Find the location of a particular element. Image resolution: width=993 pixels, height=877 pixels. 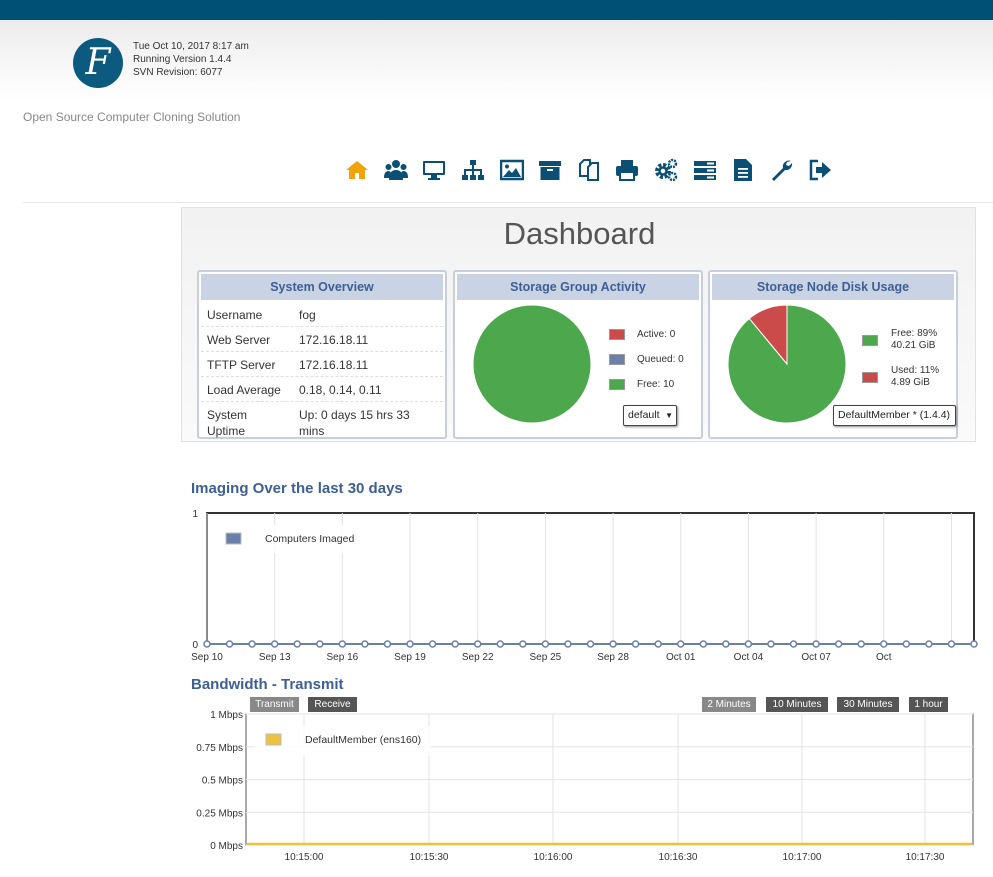

legend-swatch-used is located at coordinates (870, 377).